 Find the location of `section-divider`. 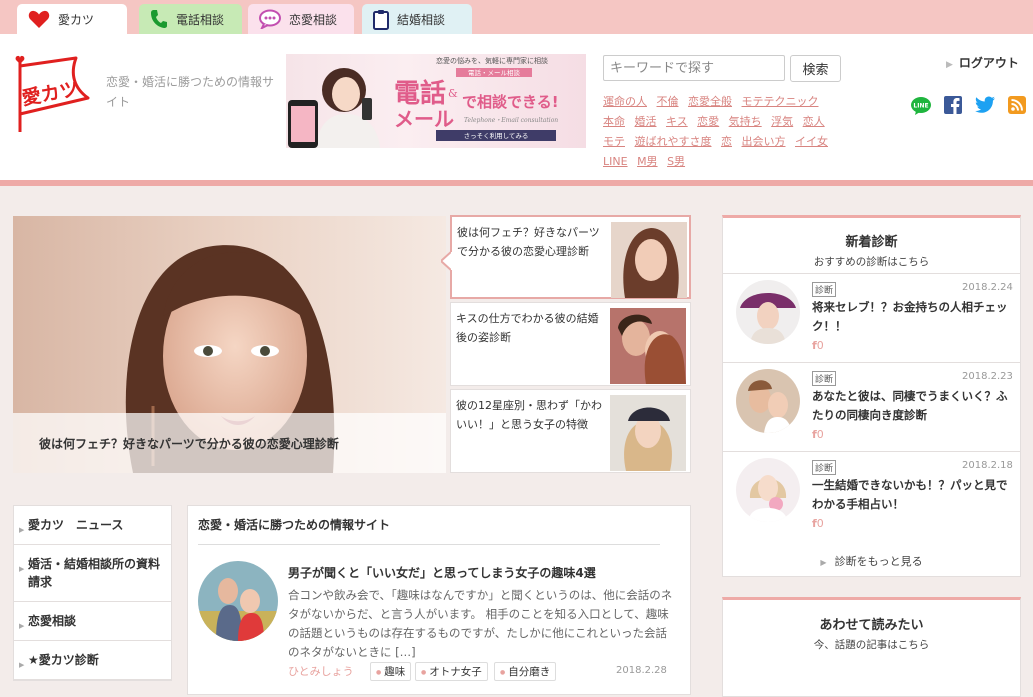

section-divider is located at coordinates (429, 544).